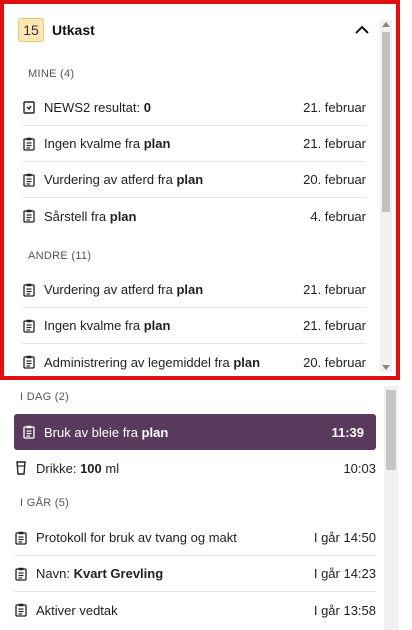 The height and width of the screenshot is (630, 412). What do you see at coordinates (77, 610) in the screenshot?
I see `item-text: Aktiver vedtak` at bounding box center [77, 610].